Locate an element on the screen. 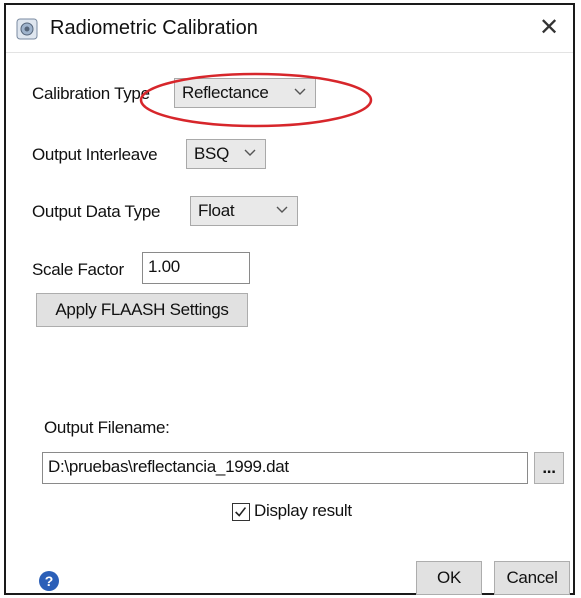 This screenshot has width=581, height=598. calibration-type-select: Reflectance is located at coordinates (245, 93).